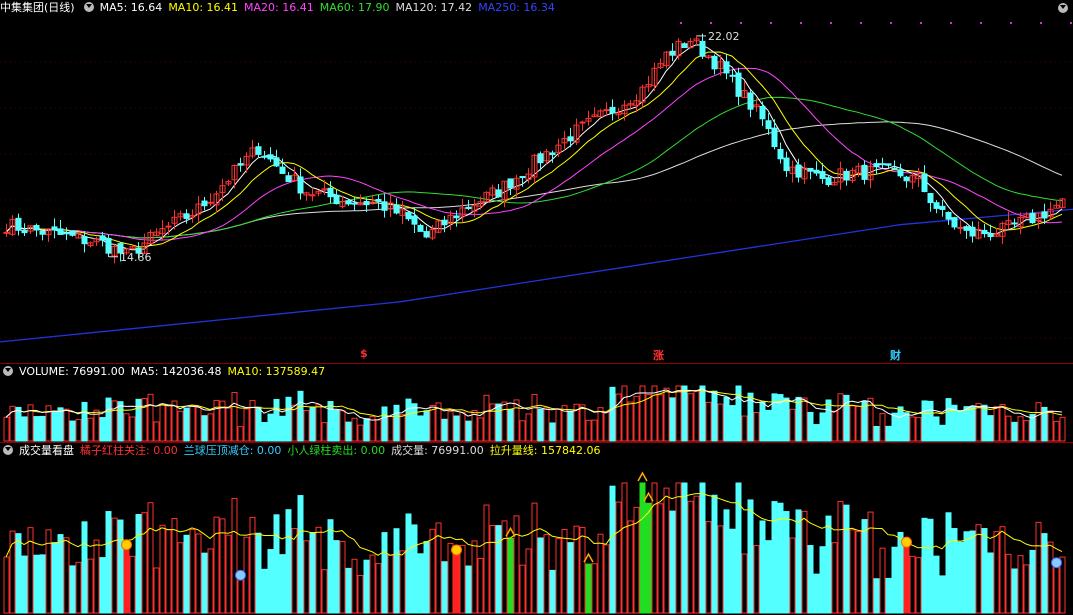 This screenshot has width=1073, height=615. Describe the element at coordinates (895, 355) in the screenshot. I see `event-marker-cai: 财` at that location.